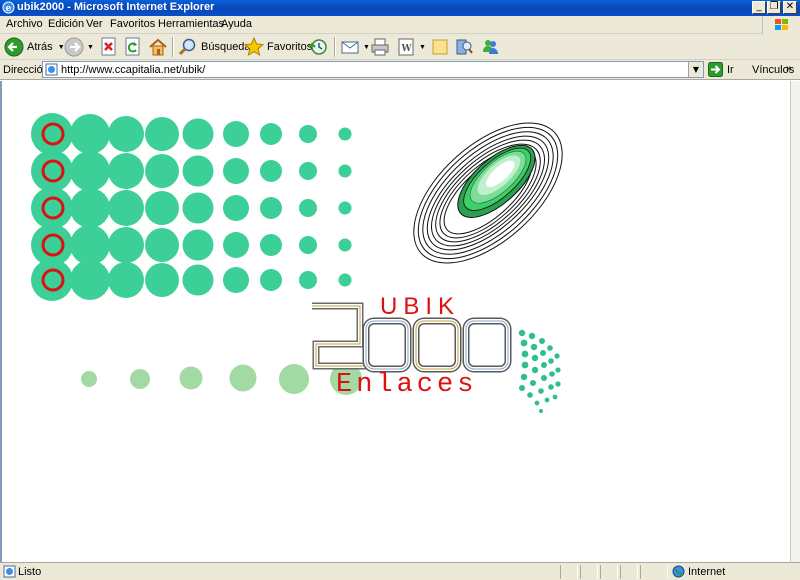 The image size is (800, 580). I want to click on edit-dropdown-icon: ▼, so click(422, 47).